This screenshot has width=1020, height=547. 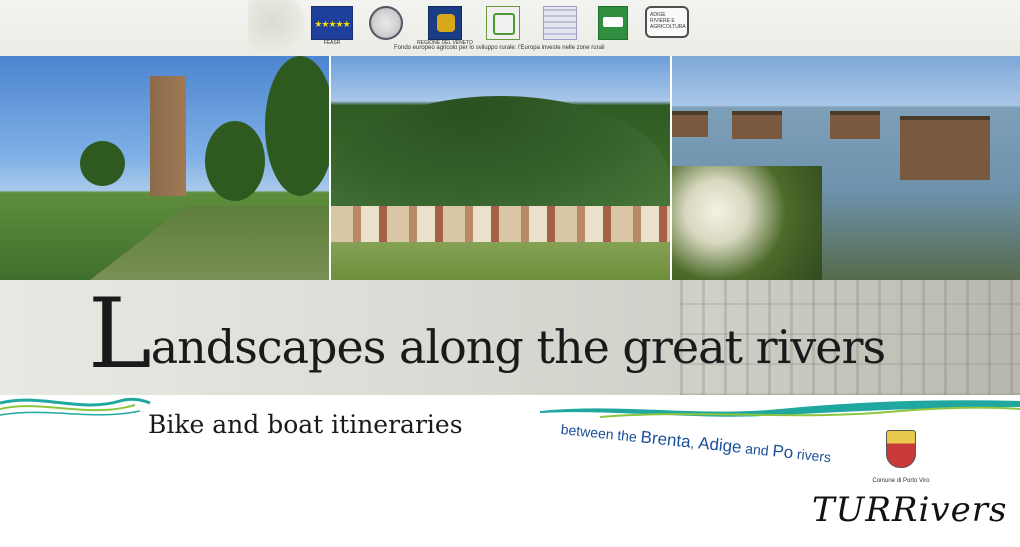 I want to click on photo-hill-village, so click(x=500, y=168).